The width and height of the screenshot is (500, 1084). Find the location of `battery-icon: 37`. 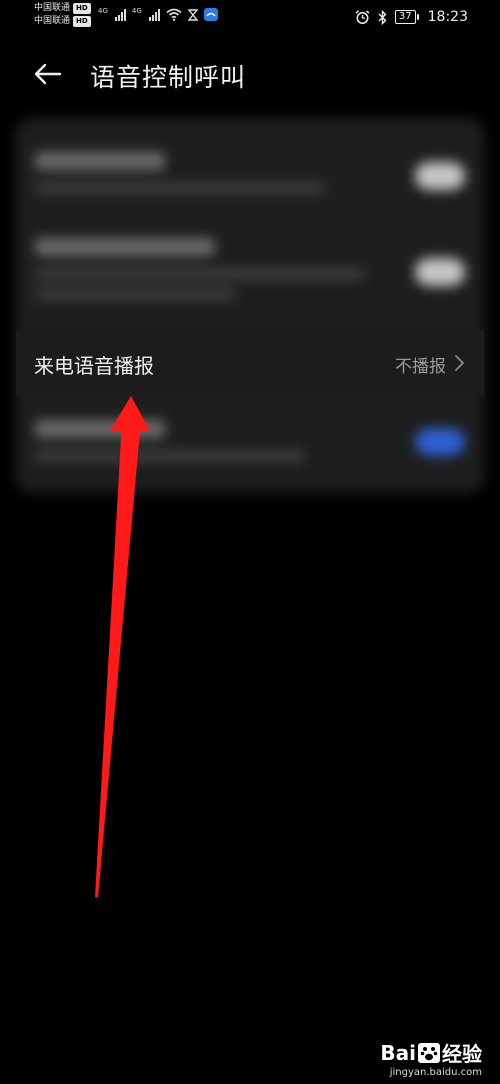

battery-icon: 37 is located at coordinates (406, 17).